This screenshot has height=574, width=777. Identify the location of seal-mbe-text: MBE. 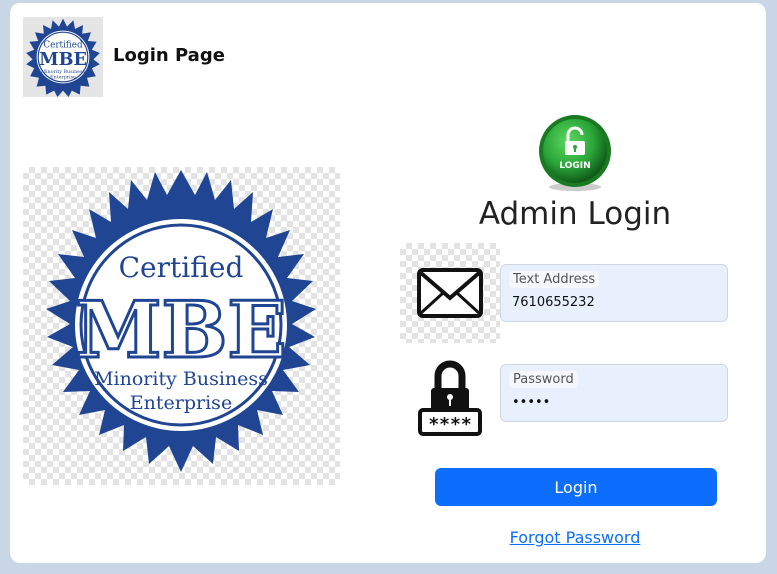
(181, 330).